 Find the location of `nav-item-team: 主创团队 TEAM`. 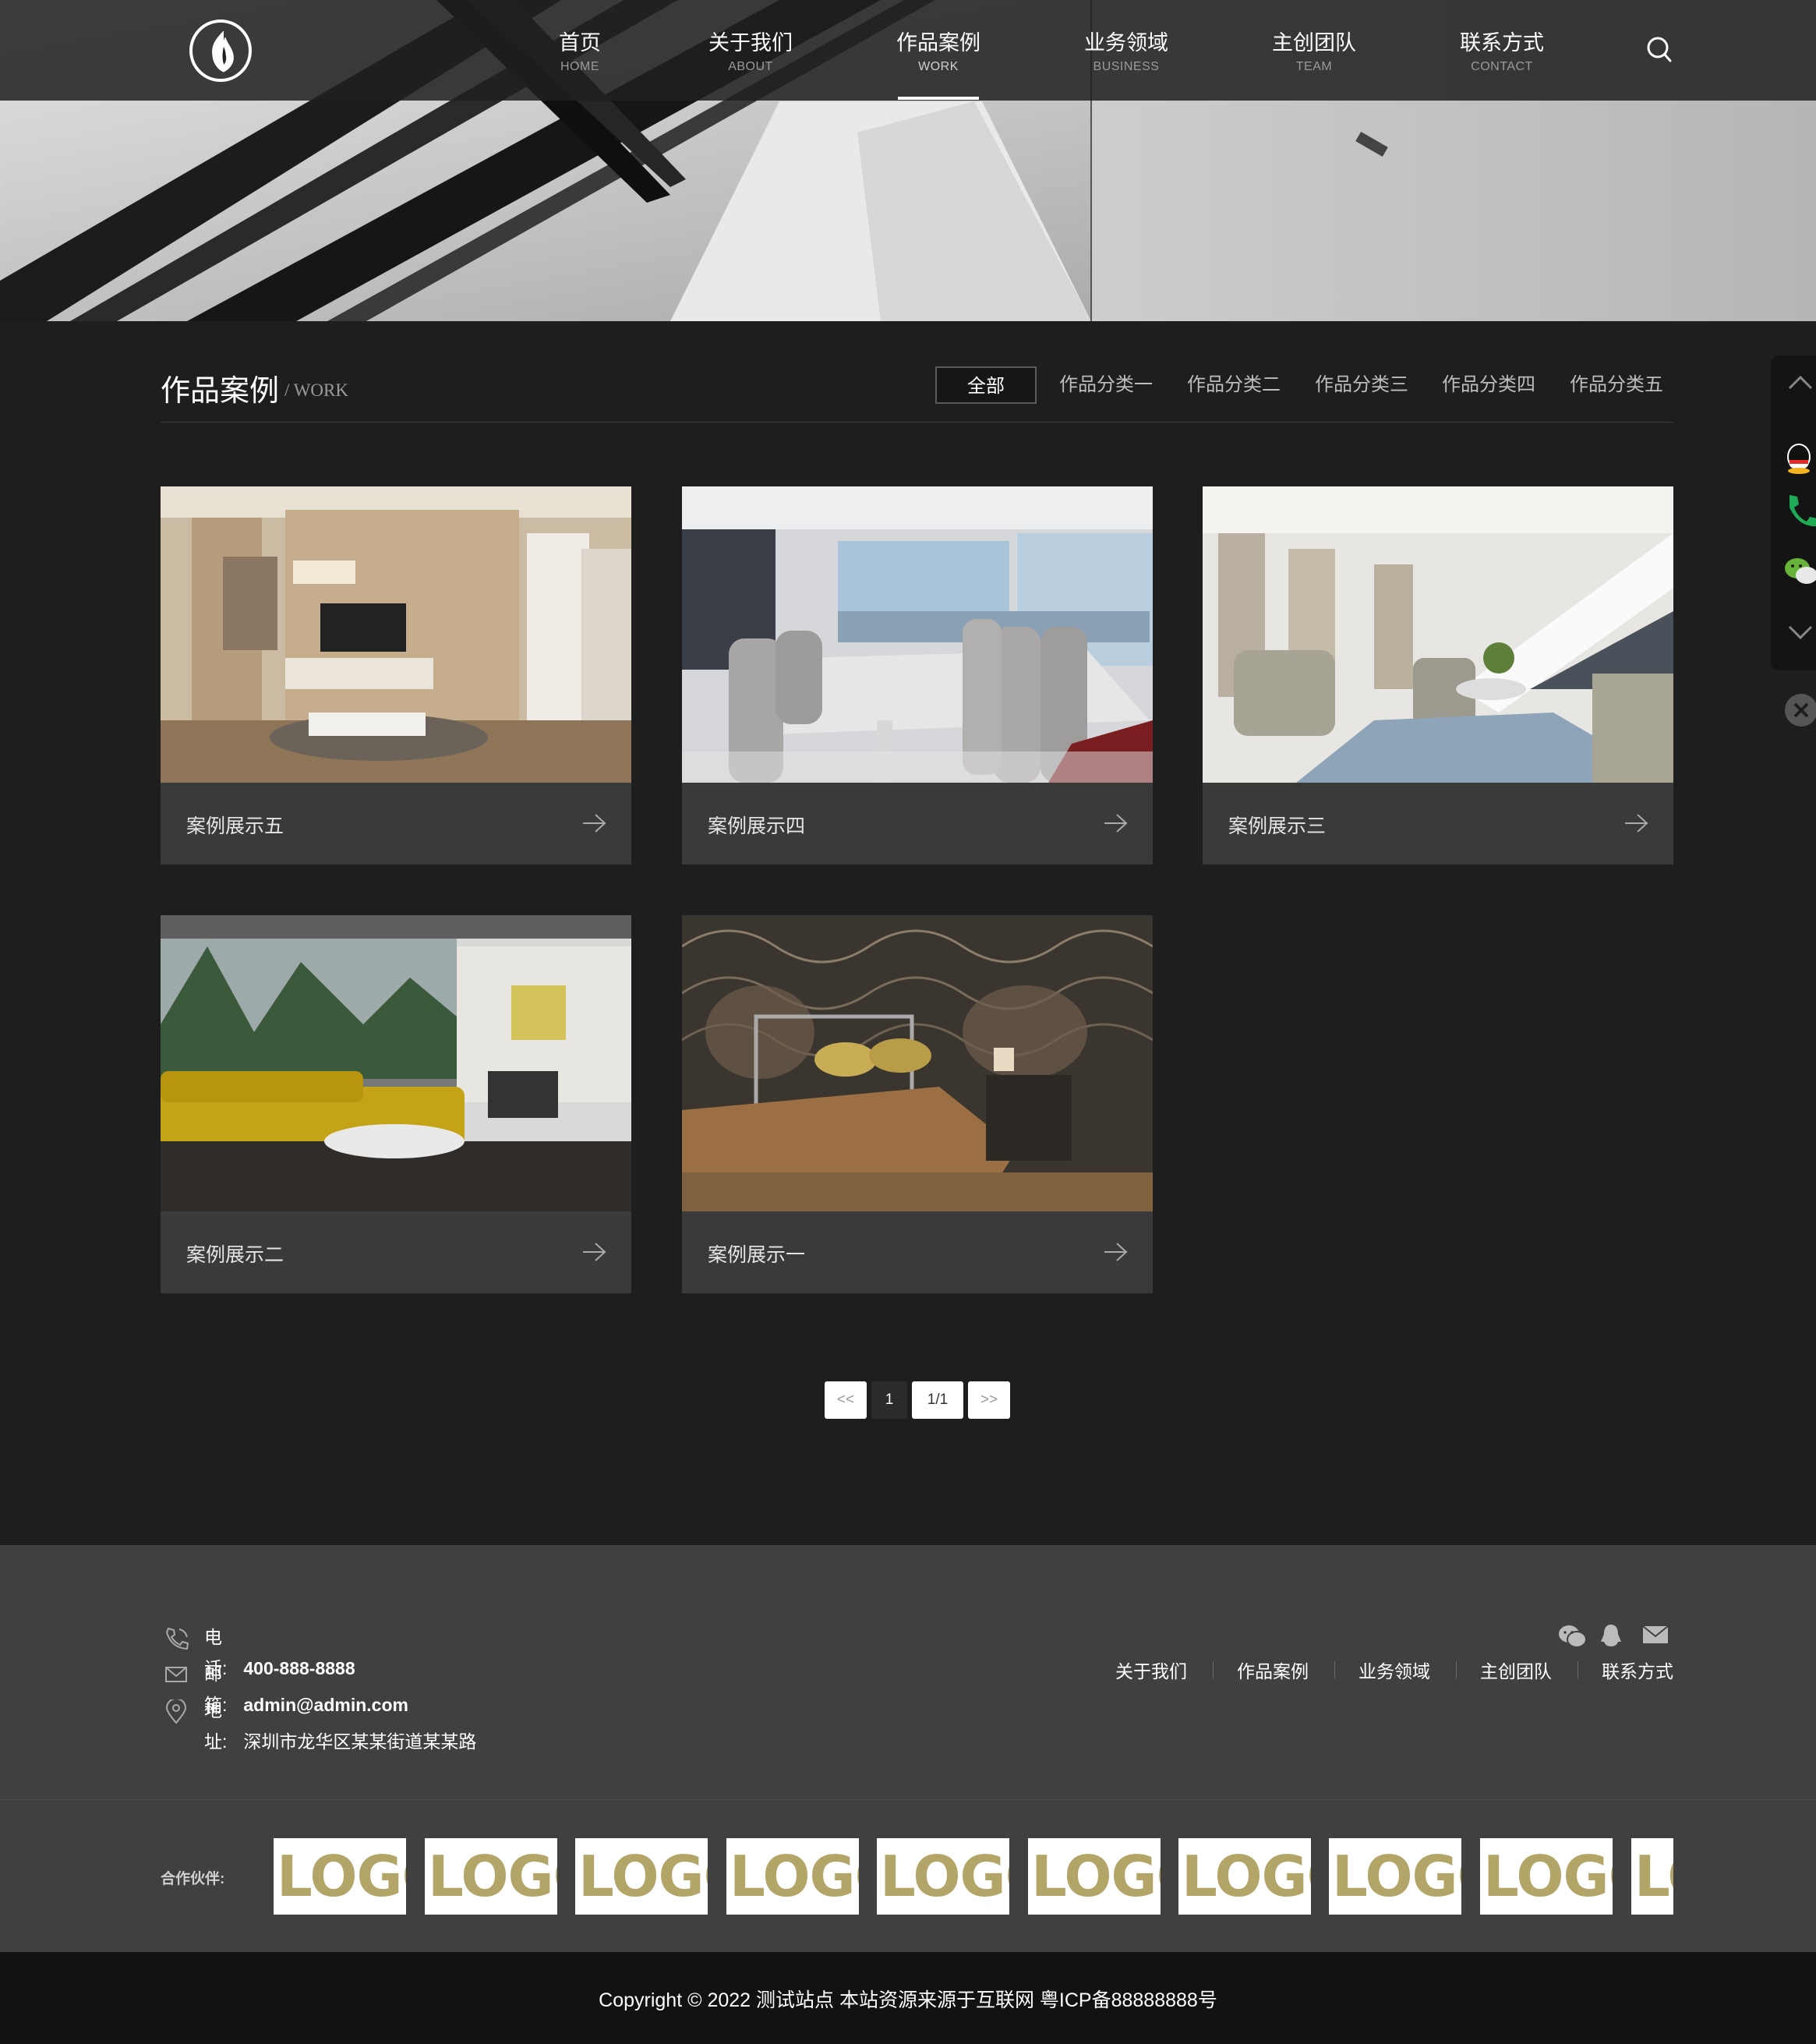

nav-item-team: 主创团队 TEAM is located at coordinates (1314, 54).